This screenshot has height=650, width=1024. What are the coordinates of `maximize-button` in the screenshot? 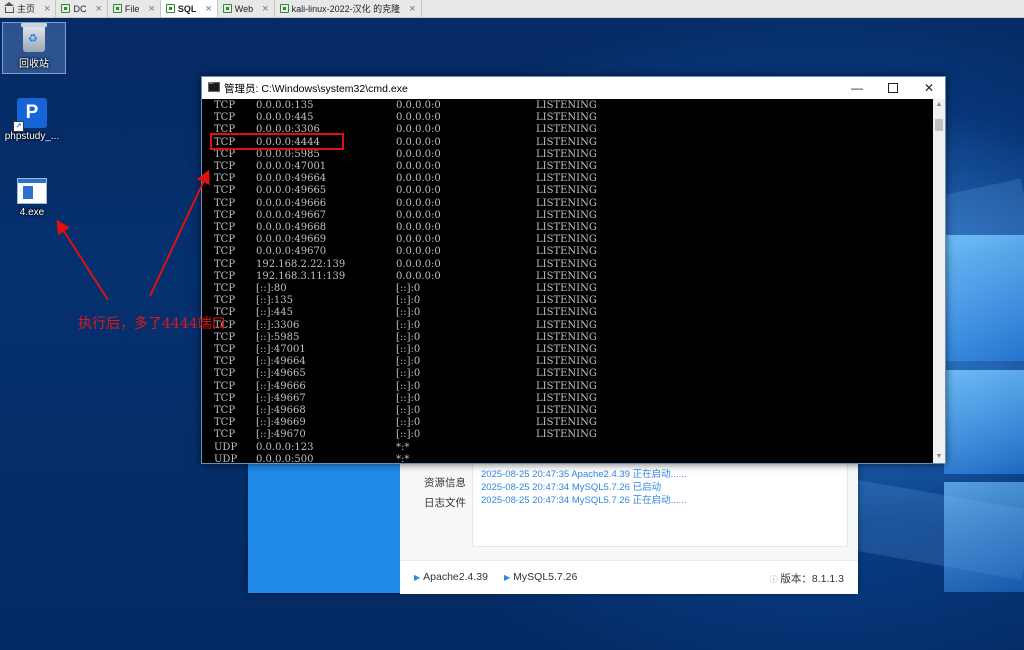 It's located at (893, 88).